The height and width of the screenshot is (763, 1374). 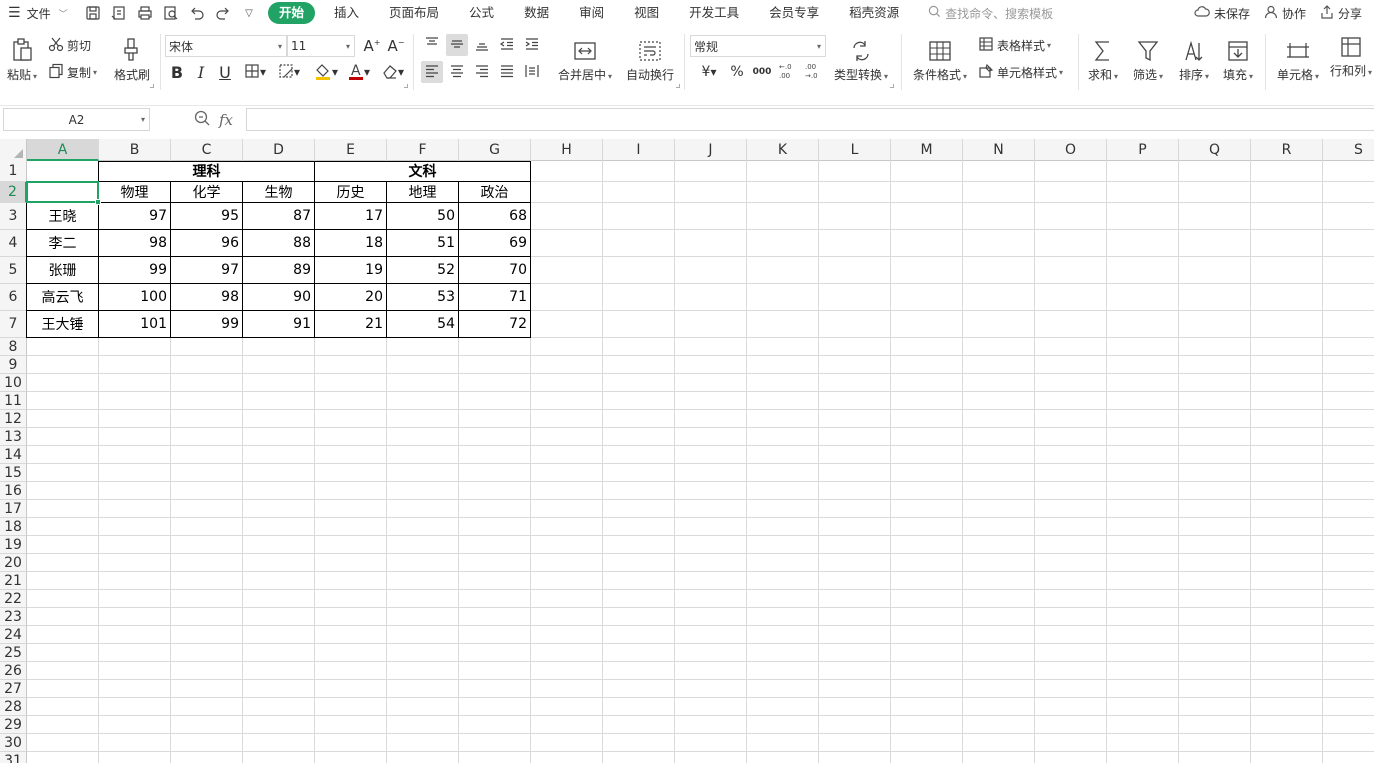 What do you see at coordinates (152, 86) in the screenshot?
I see `clipboard-launcher` at bounding box center [152, 86].